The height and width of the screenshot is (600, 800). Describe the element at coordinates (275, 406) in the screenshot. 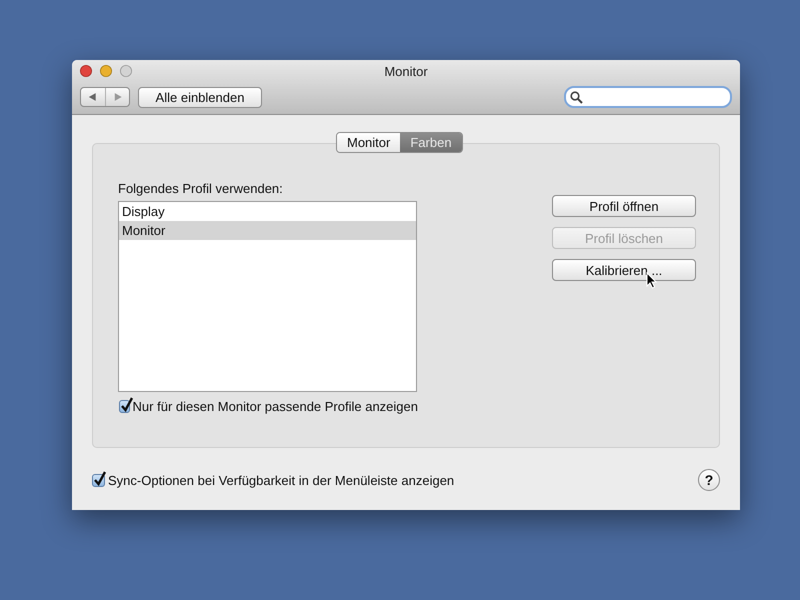

I see `checkbox-label: Nur für diesen Monitor passende Profile anzeigen` at that location.